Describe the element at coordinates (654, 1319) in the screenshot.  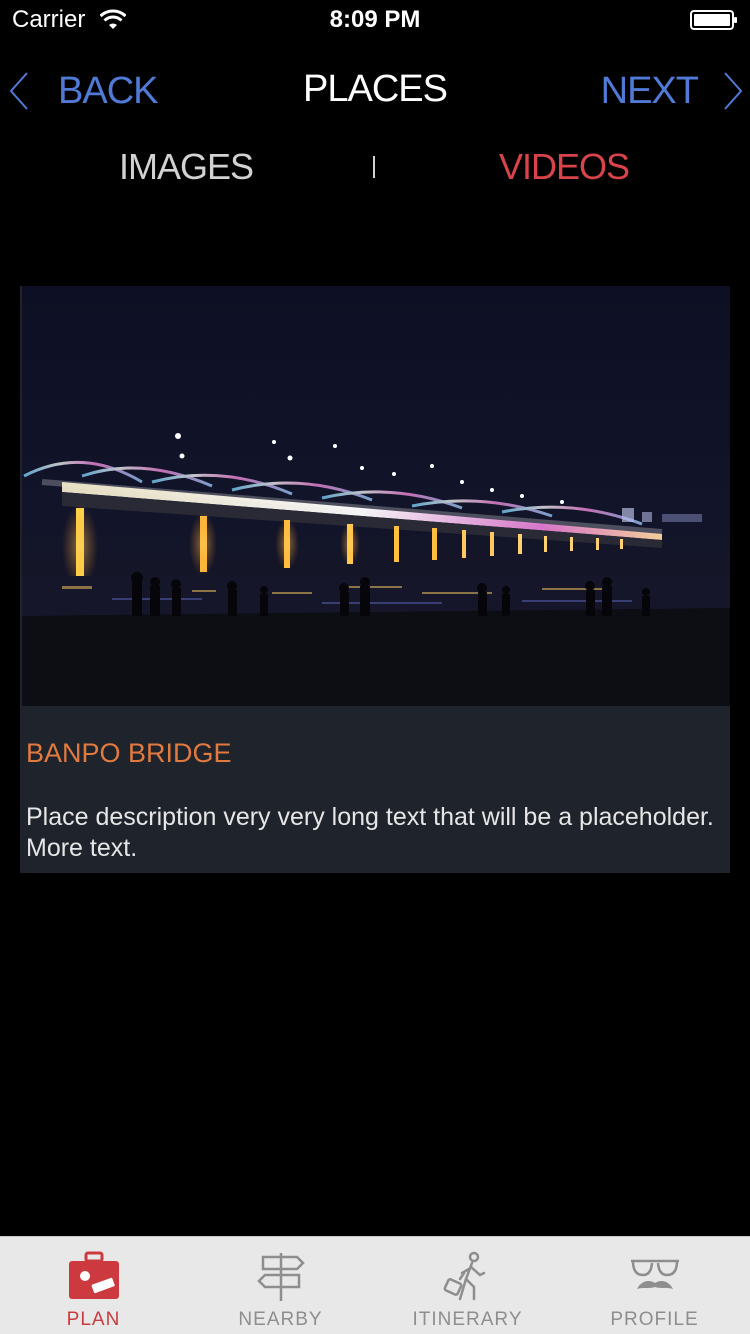
I see `tab-profile-label: PROFILE` at that location.